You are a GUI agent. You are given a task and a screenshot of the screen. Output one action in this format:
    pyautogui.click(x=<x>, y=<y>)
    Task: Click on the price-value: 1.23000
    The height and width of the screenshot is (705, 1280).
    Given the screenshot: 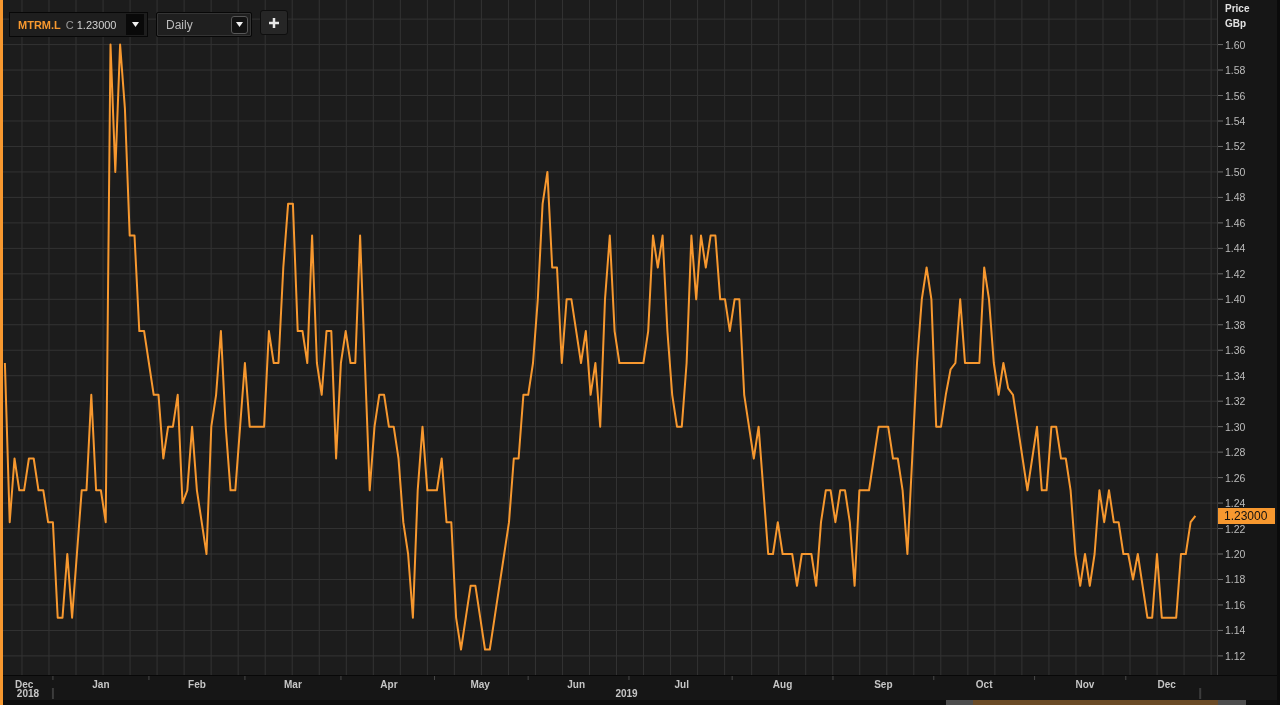 What is the action you would take?
    pyautogui.click(x=96, y=24)
    